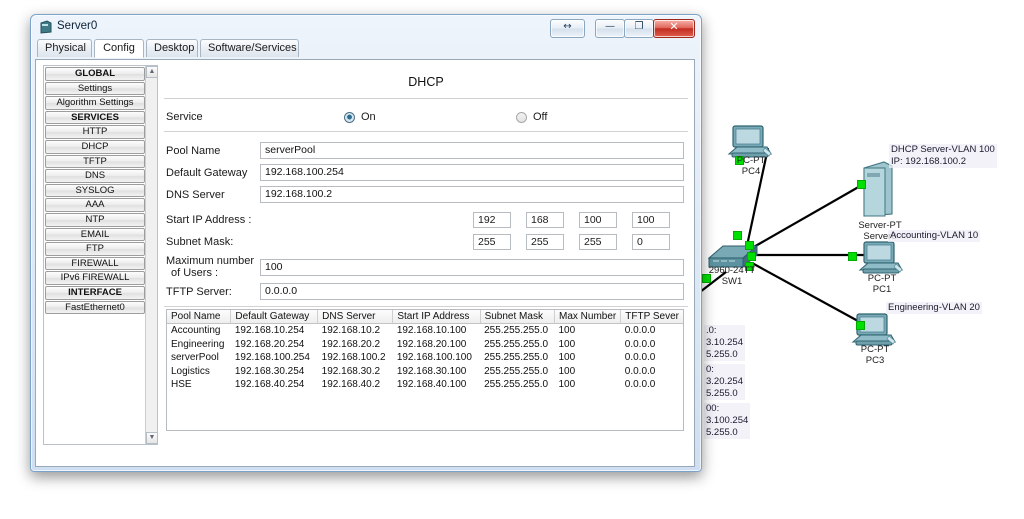 The width and height of the screenshot is (1024, 519). Describe the element at coordinates (190, 371) in the screenshot. I see `cell-pool-name: Logistics` at that location.